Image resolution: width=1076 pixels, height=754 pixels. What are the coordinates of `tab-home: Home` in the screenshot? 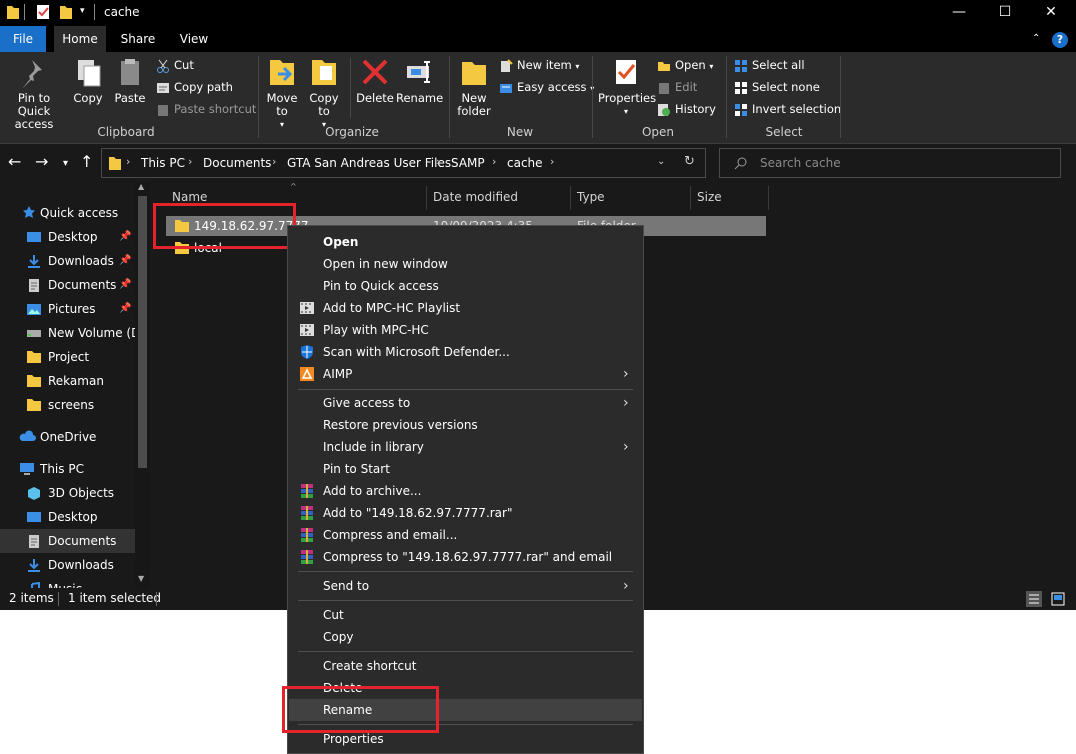 It's located at (80, 39).